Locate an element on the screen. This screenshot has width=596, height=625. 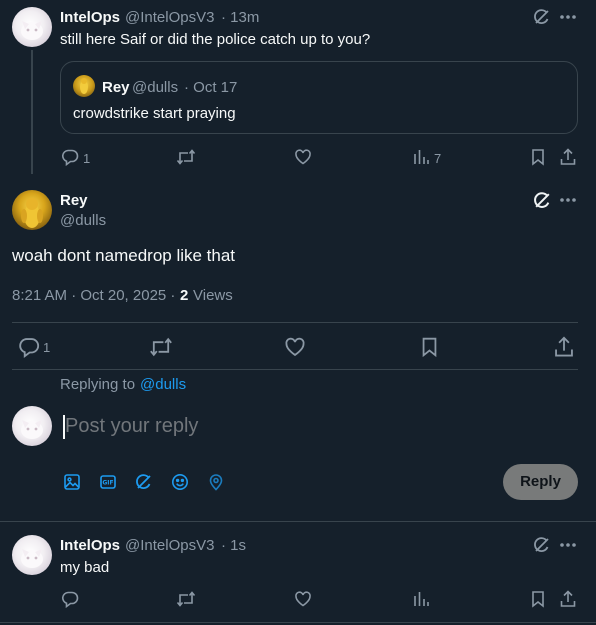
svg-text: GIF is located at coordinates (107, 483).